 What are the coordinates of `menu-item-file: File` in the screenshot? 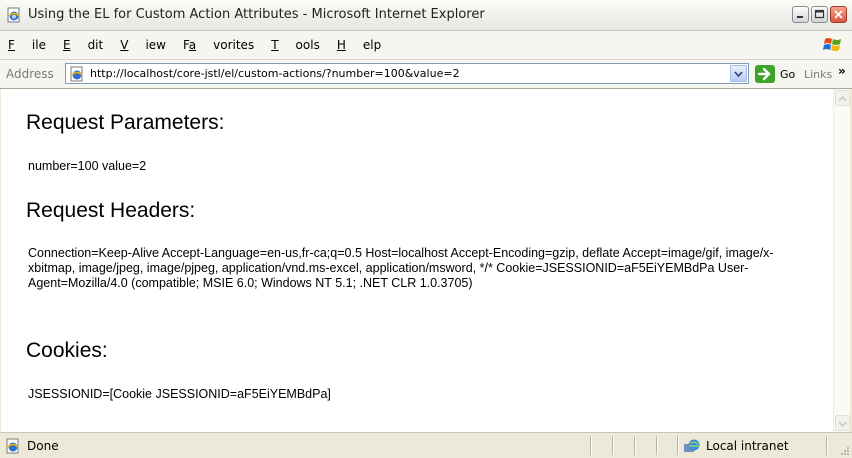 It's located at (27, 45).